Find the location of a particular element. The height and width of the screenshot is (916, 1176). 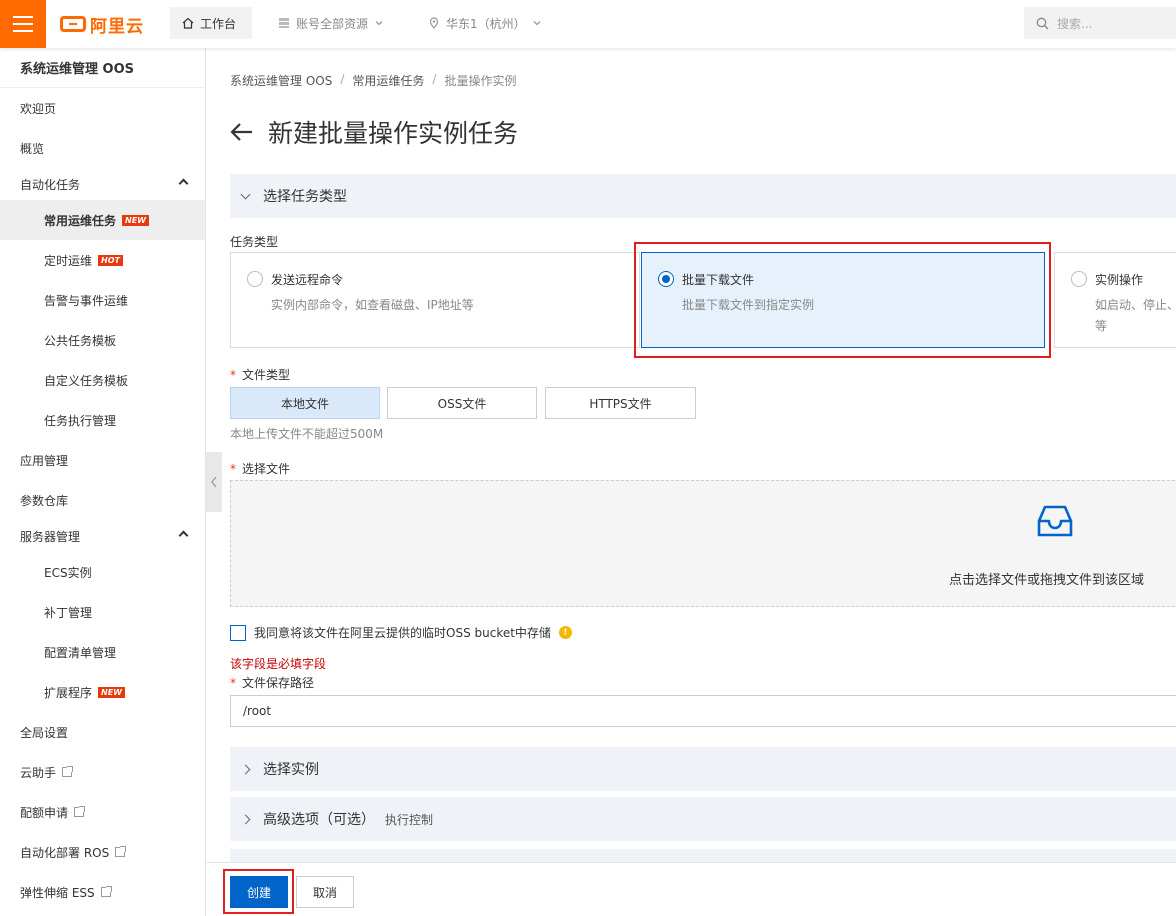

sidebar-item-param-store: 参数仓库 is located at coordinates (102, 500).